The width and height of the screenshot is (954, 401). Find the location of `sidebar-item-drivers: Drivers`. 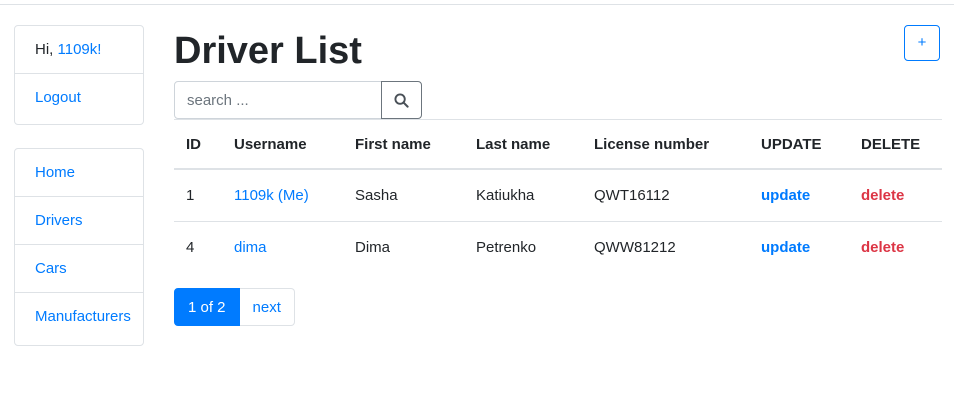

sidebar-item-drivers: Drivers is located at coordinates (79, 221).